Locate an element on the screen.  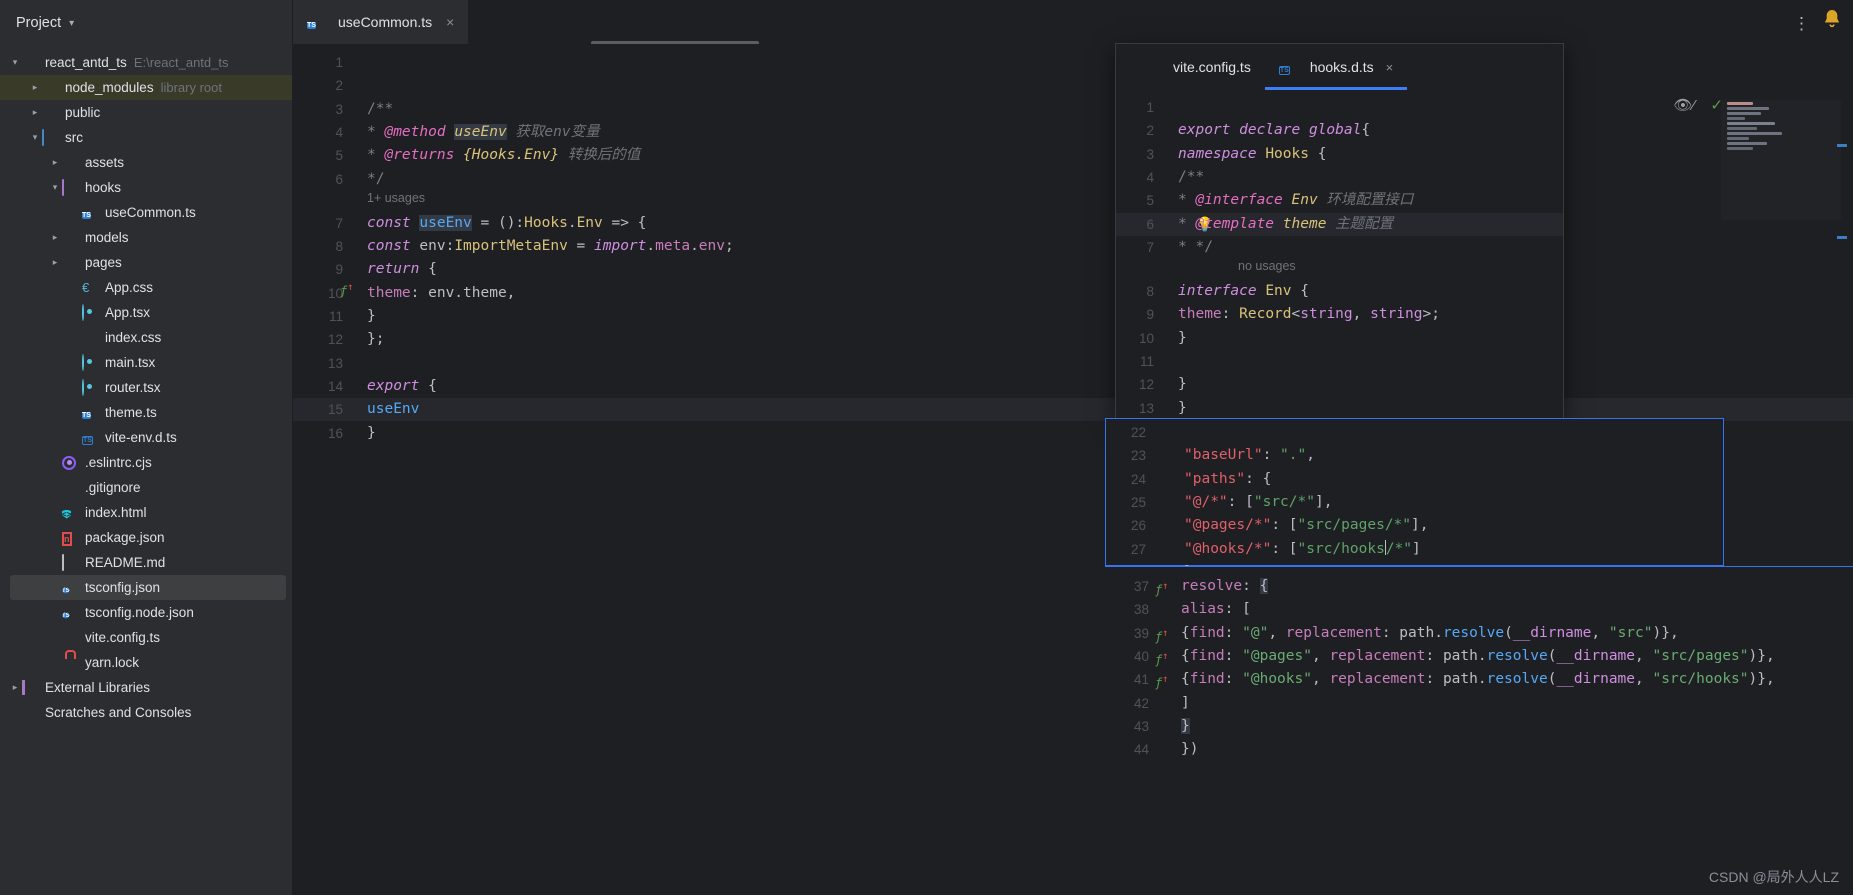
code-line-12: 12}; is located at coordinates (1073, 339).